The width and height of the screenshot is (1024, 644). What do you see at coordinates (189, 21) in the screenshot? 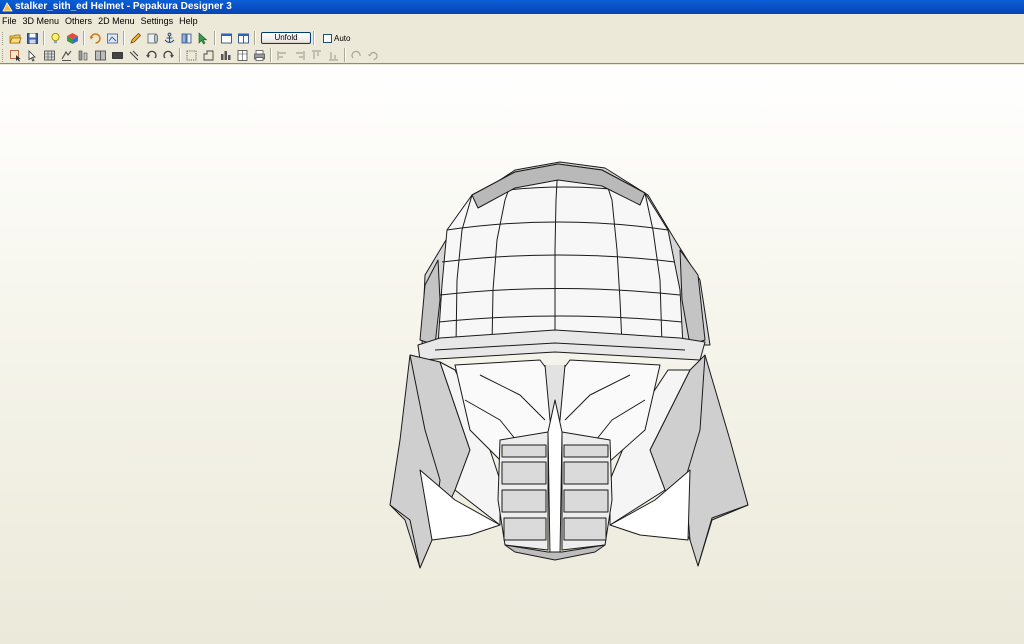
I see `menu-help: Help` at bounding box center [189, 21].